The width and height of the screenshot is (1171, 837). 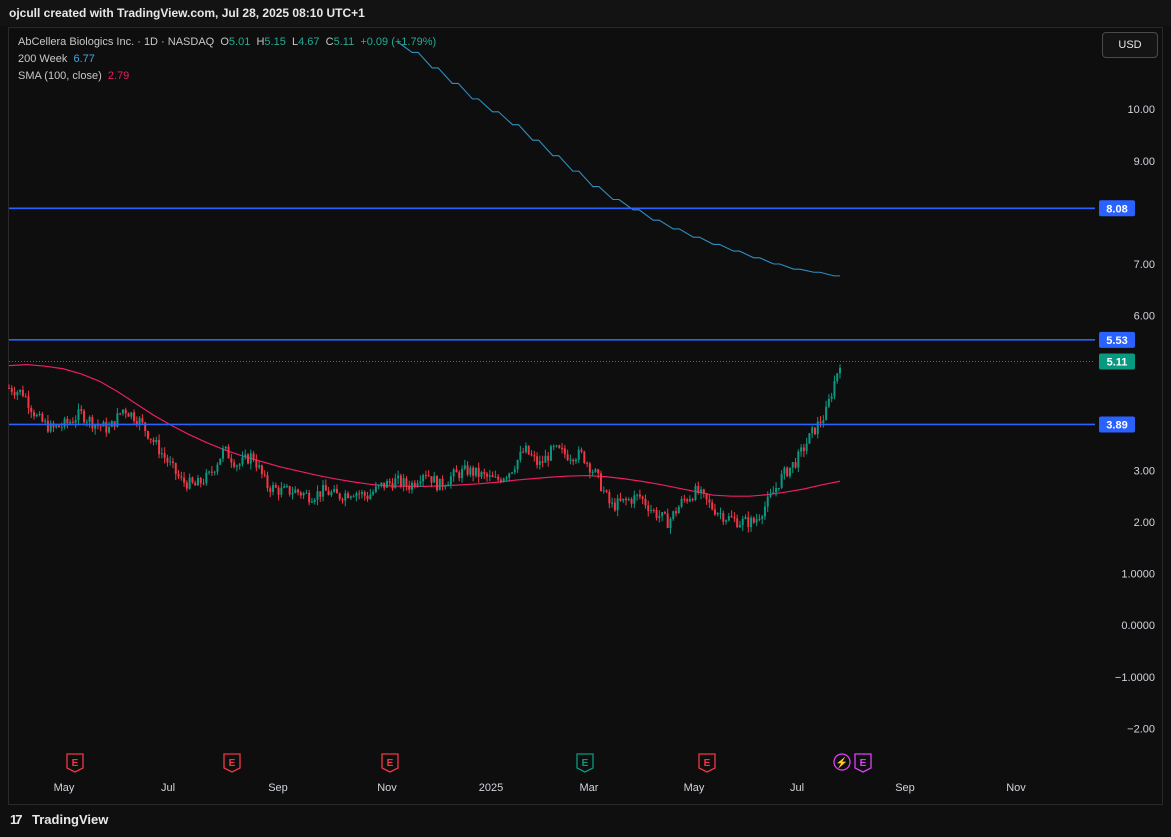 What do you see at coordinates (56, 59) in the screenshot?
I see `ma200-legend: 200 Week 6.77` at bounding box center [56, 59].